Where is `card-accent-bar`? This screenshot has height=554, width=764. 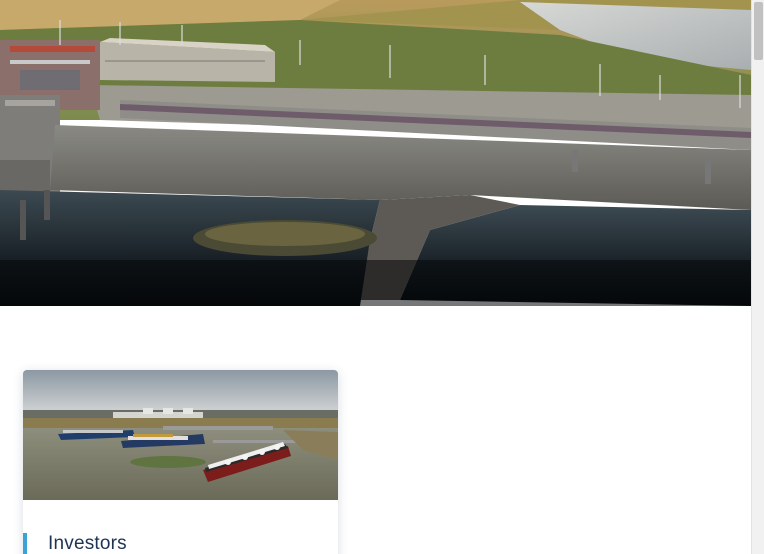
card-accent-bar is located at coordinates (25, 543).